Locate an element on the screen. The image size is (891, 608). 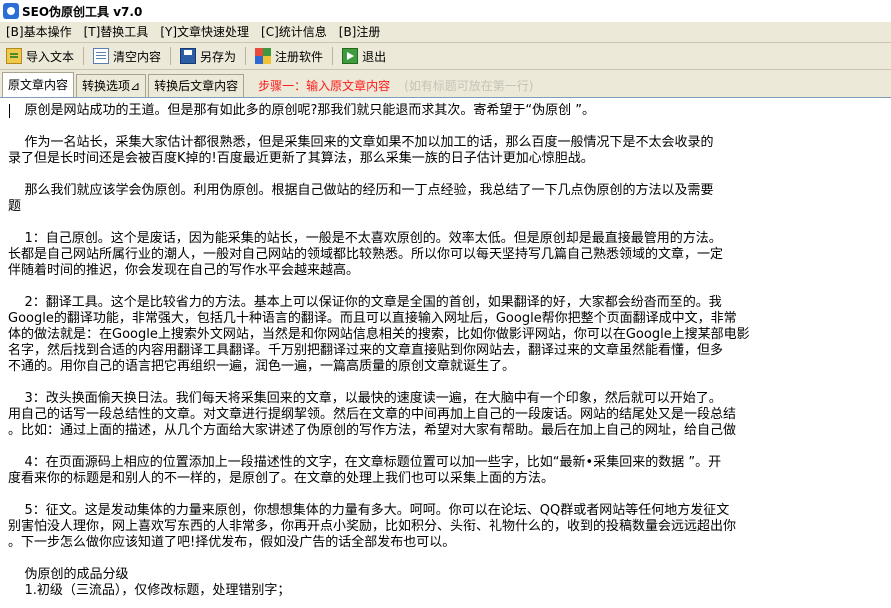
menu-replace-tools: [T]替换工具 is located at coordinates (116, 32).